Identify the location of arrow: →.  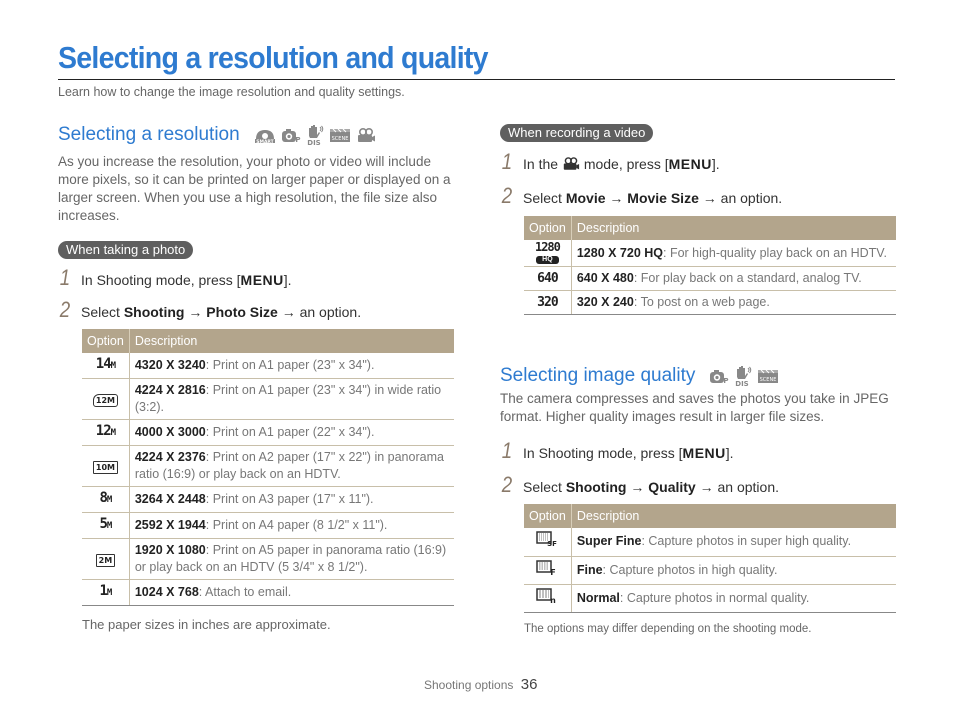
(195, 312).